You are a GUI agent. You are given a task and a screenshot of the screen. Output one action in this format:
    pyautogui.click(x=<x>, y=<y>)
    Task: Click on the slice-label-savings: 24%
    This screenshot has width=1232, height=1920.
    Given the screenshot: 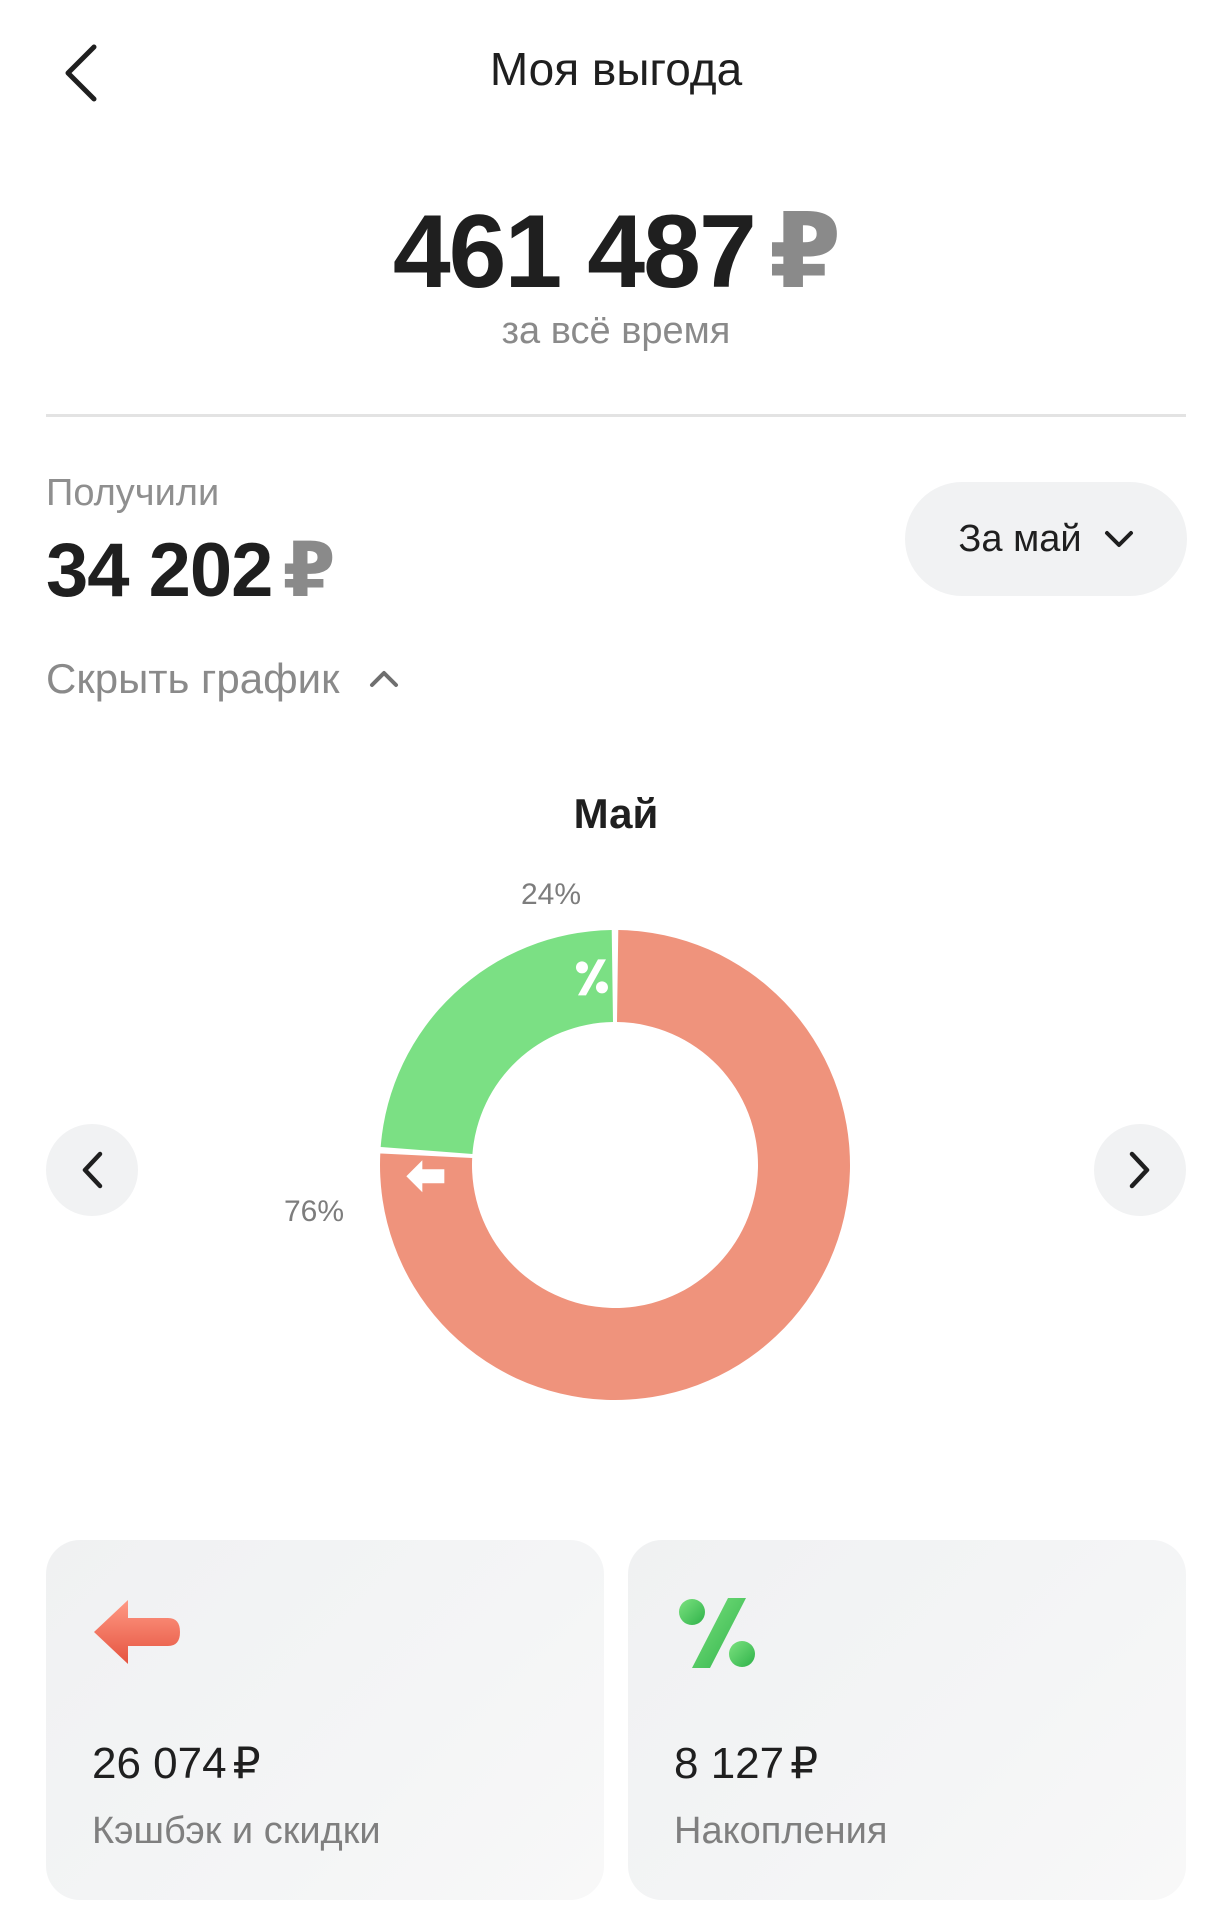 What is the action you would take?
    pyautogui.click(x=551, y=894)
    